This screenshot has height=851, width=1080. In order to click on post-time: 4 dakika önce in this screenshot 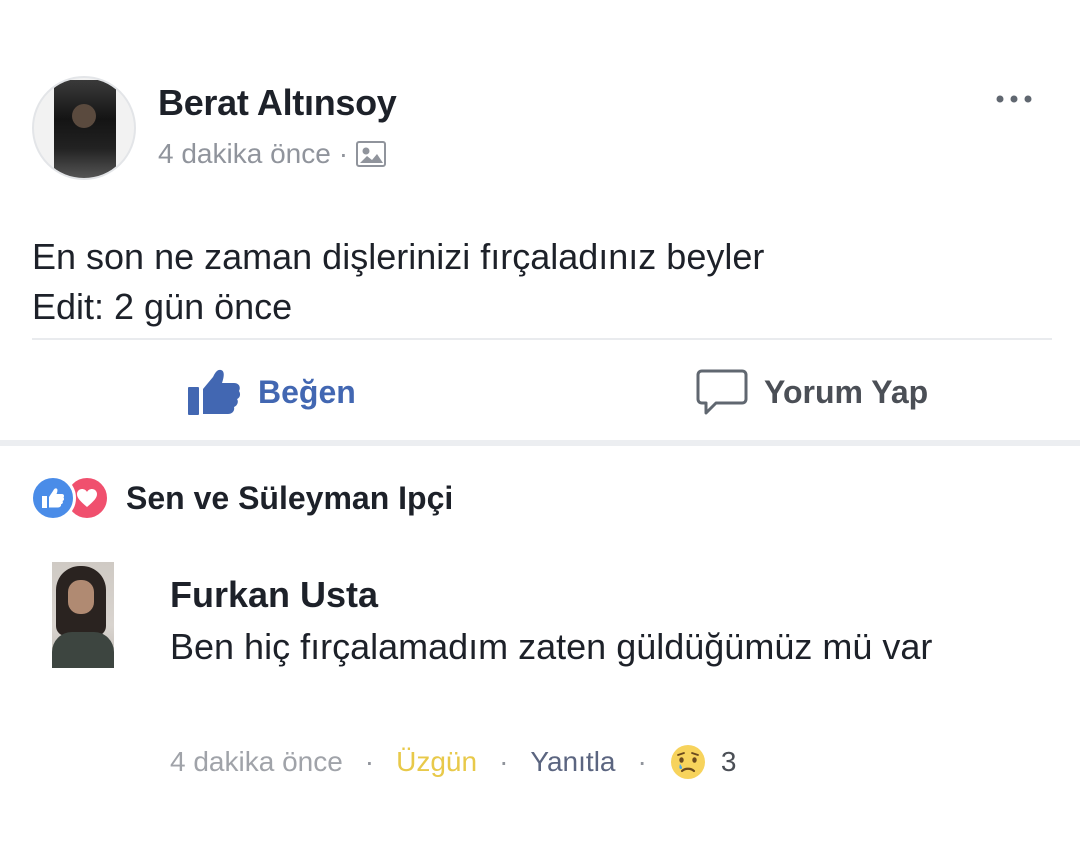, I will do `click(244, 154)`.